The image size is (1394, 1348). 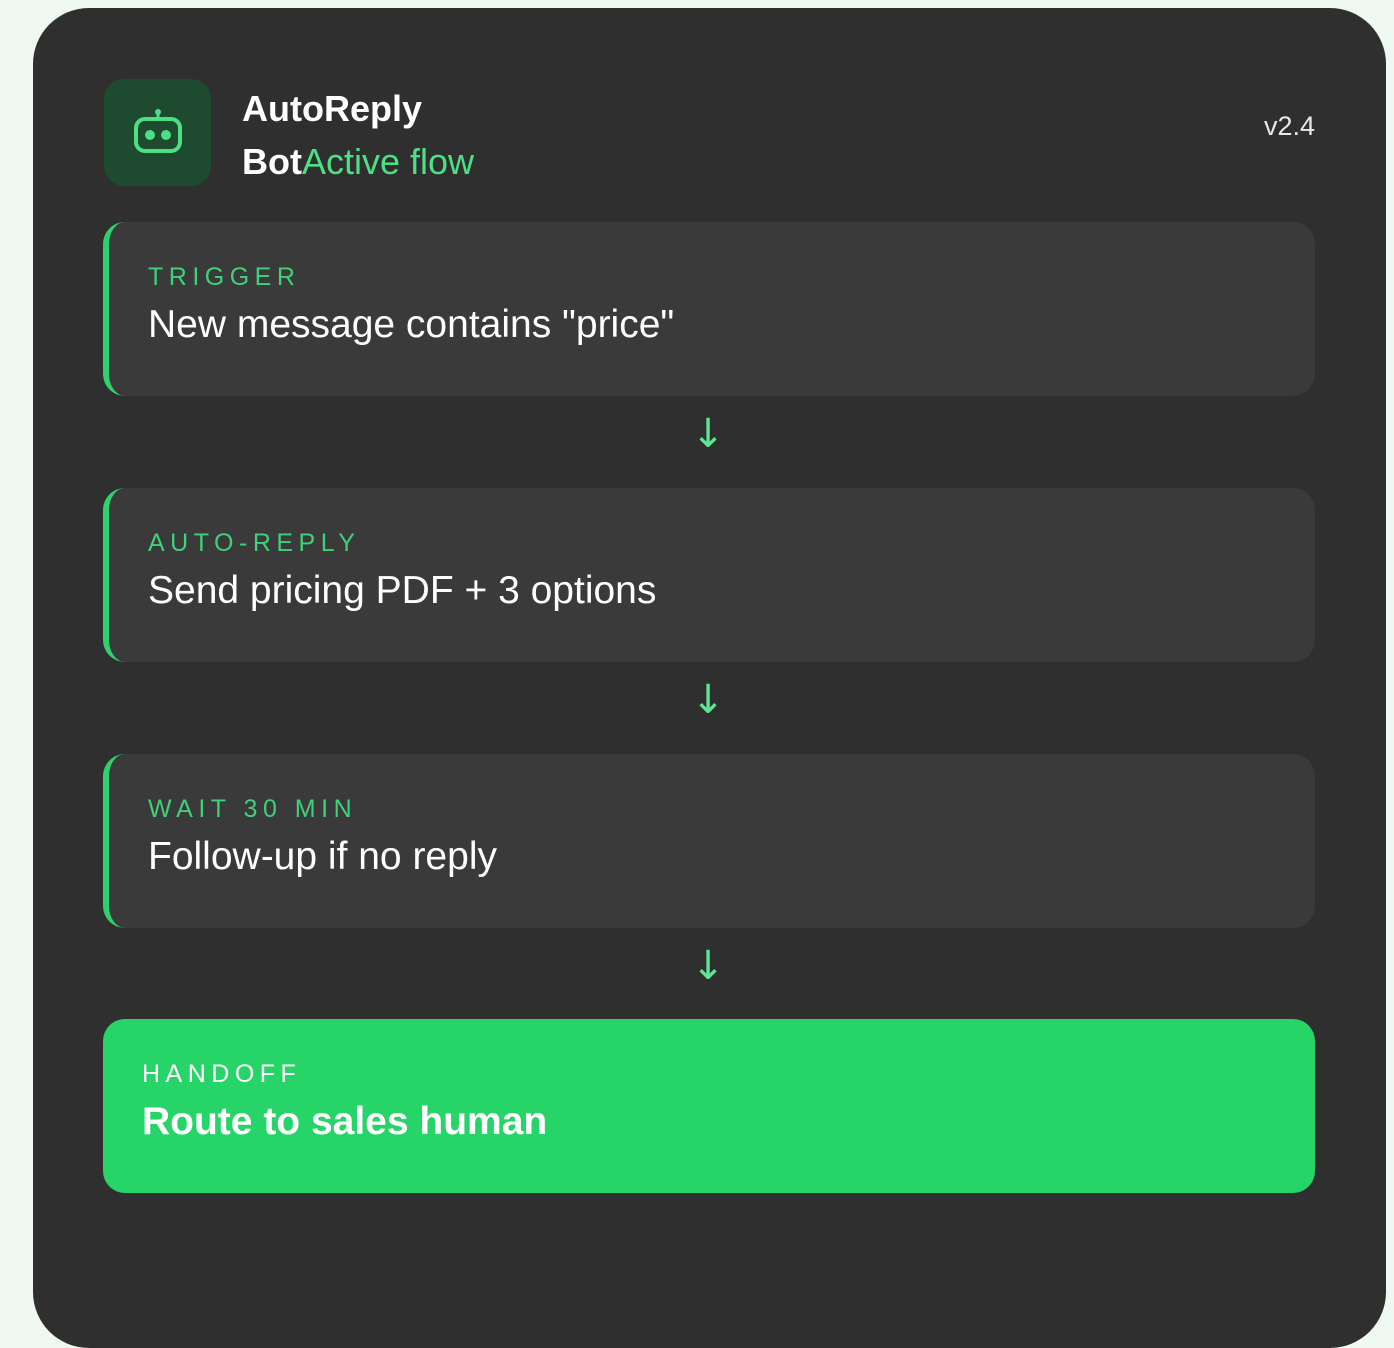 What do you see at coordinates (709, 575) in the screenshot?
I see `step-auto-reply: AUTO-REPLY Send pricing PDF + 3 options` at bounding box center [709, 575].